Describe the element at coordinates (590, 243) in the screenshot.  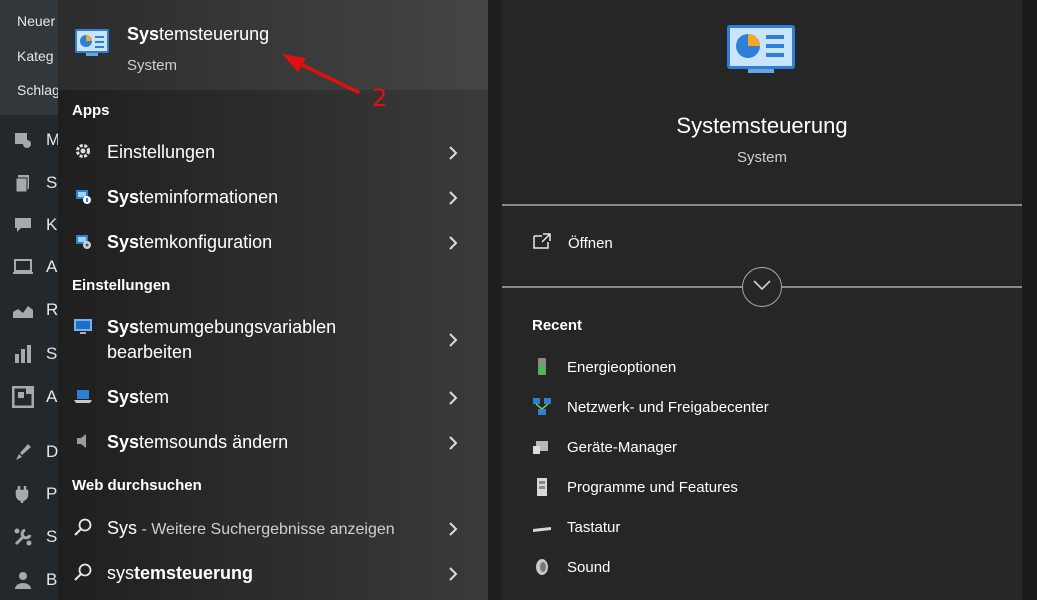
I see `open-label: Öffnen` at that location.